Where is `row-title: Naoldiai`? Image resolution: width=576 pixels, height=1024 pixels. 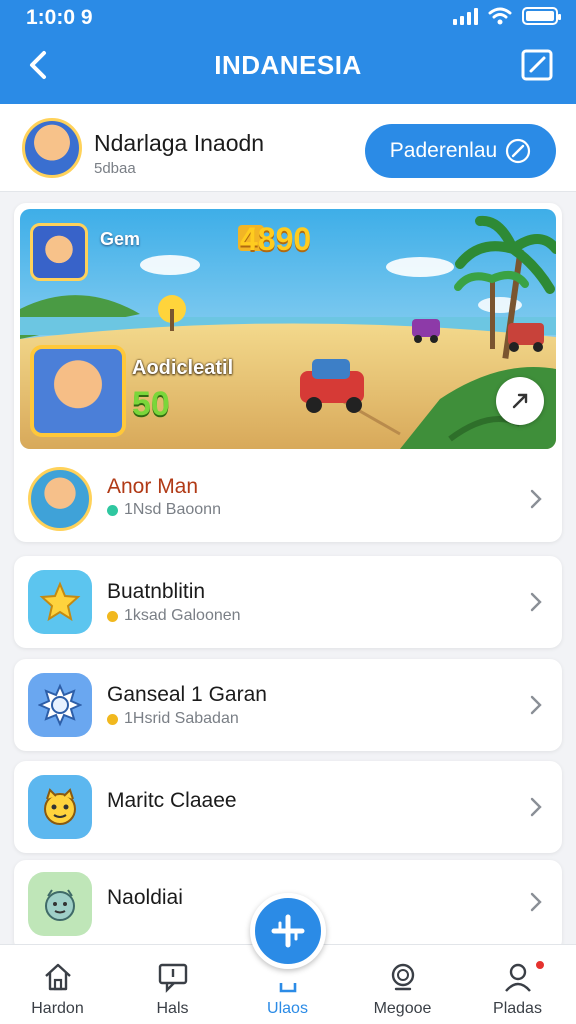 row-title: Naoldiai is located at coordinates (145, 897).